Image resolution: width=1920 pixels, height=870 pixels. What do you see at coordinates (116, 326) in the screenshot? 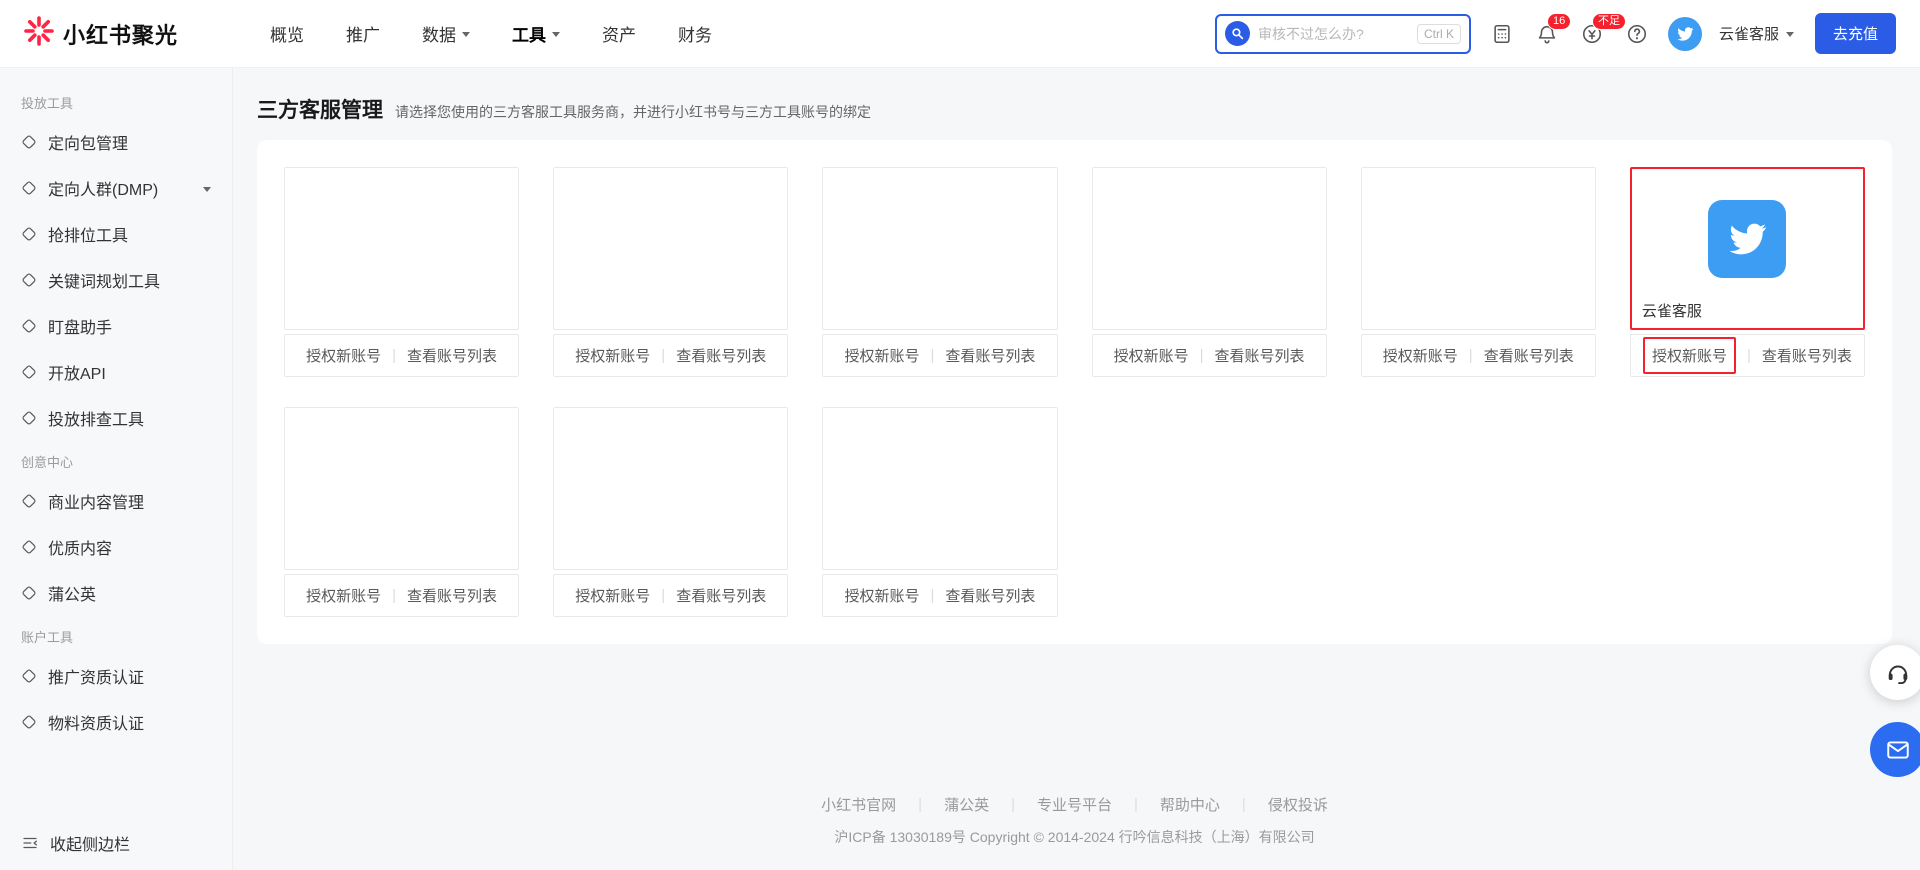
I see `sidebar-item-monitor-assistant: 盯盘助手` at bounding box center [116, 326].